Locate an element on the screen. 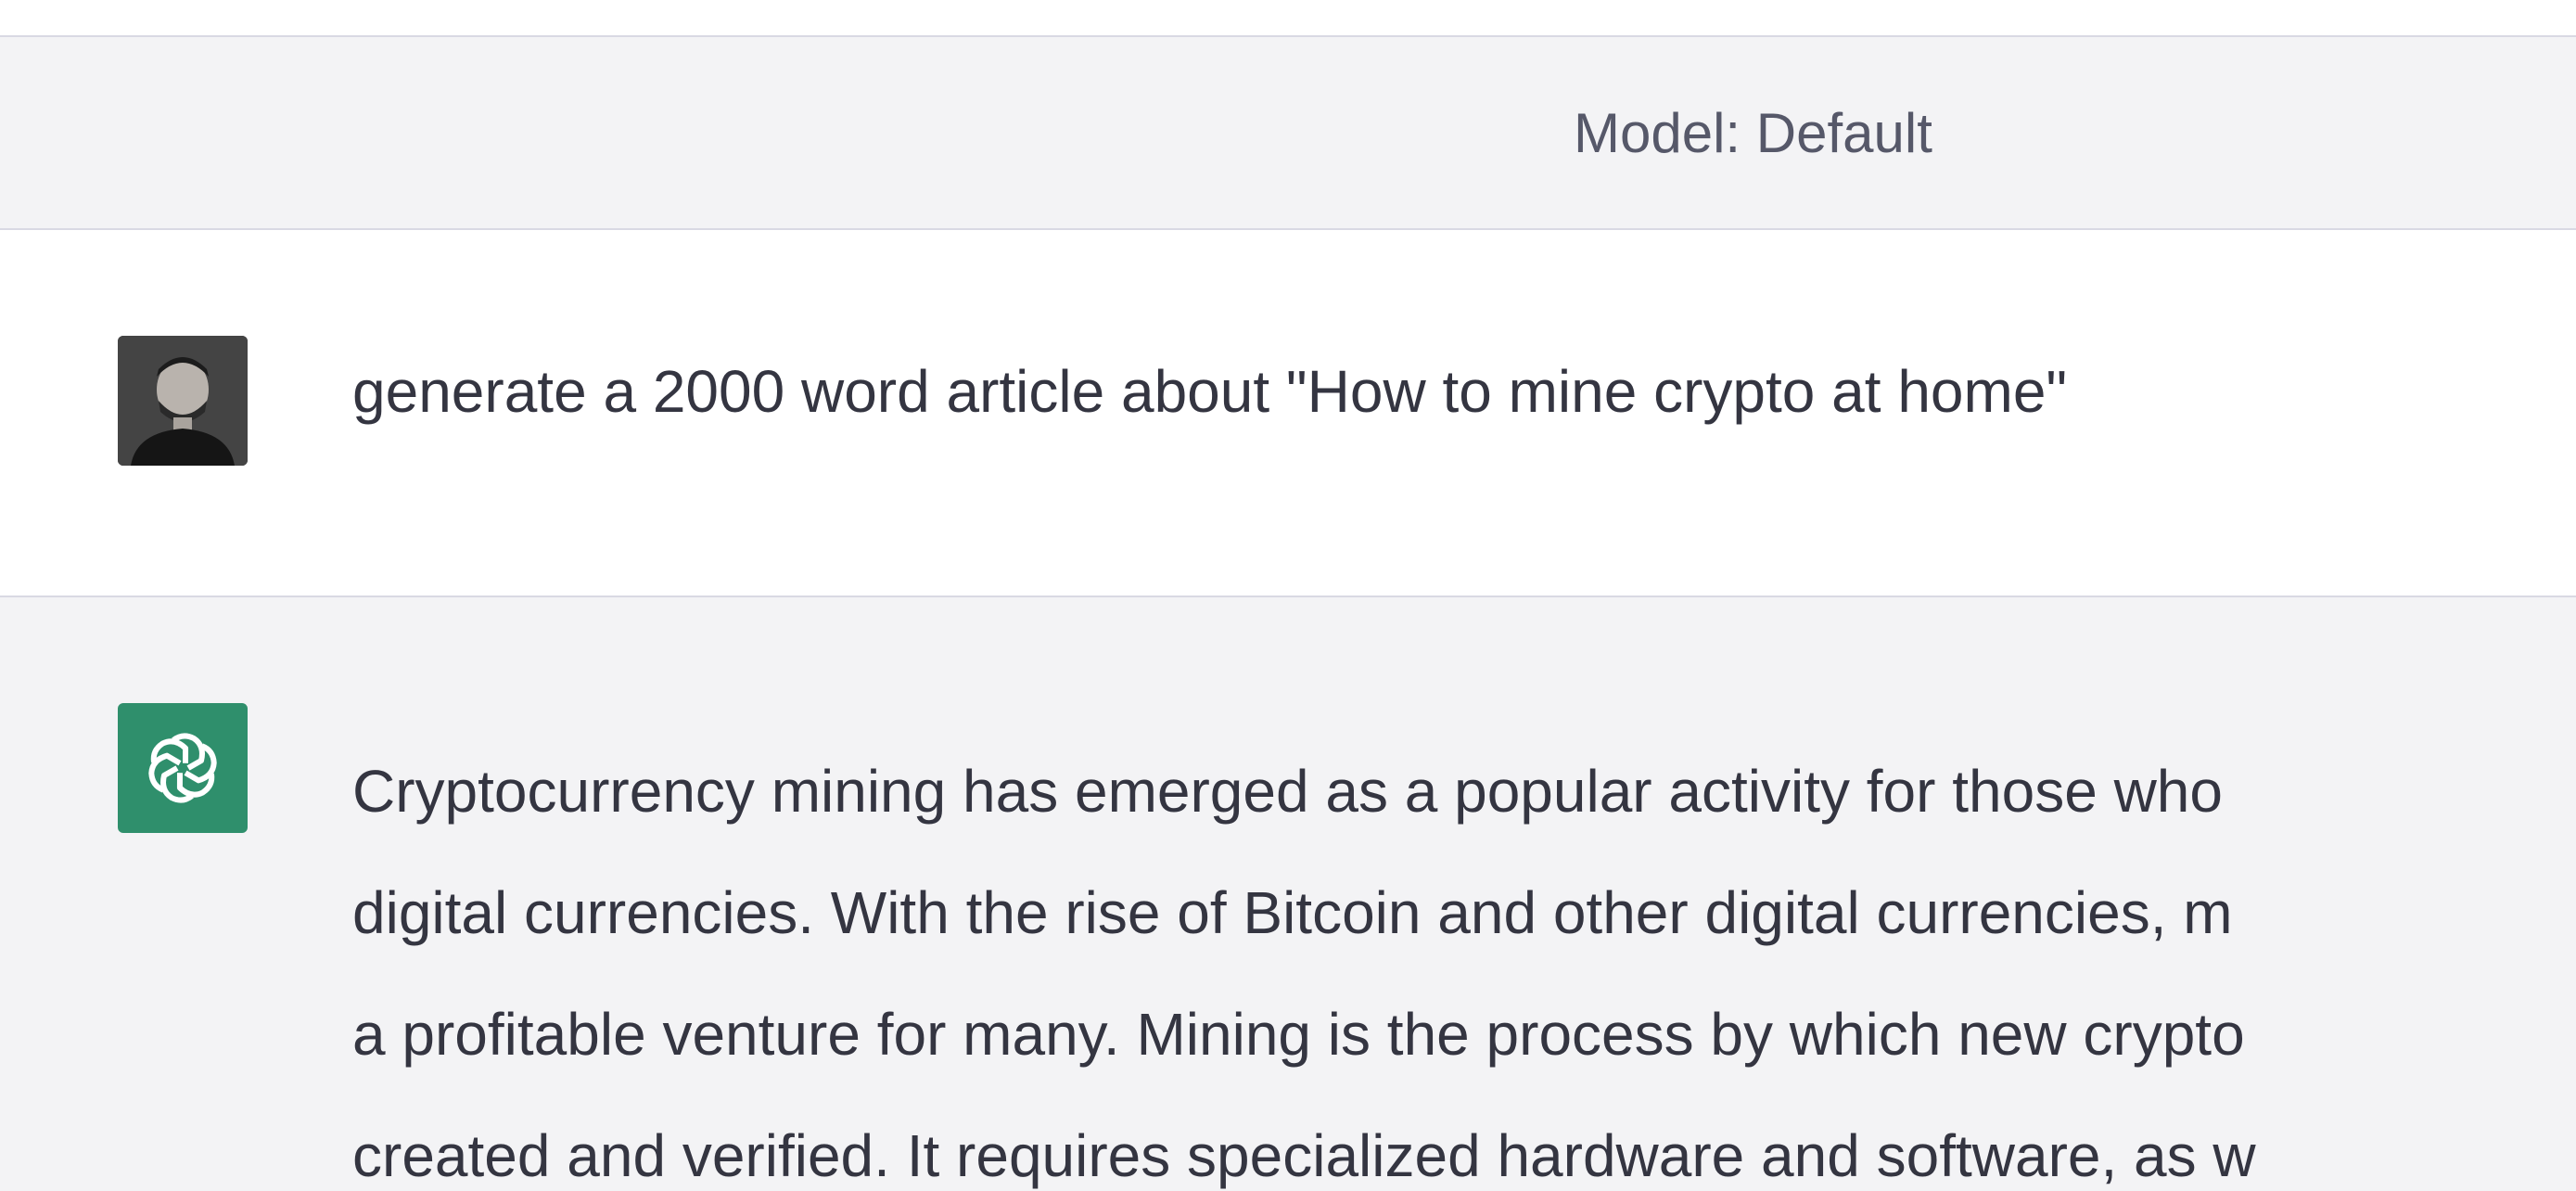 This screenshot has width=2576, height=1191. assistant-avatar is located at coordinates (183, 768).